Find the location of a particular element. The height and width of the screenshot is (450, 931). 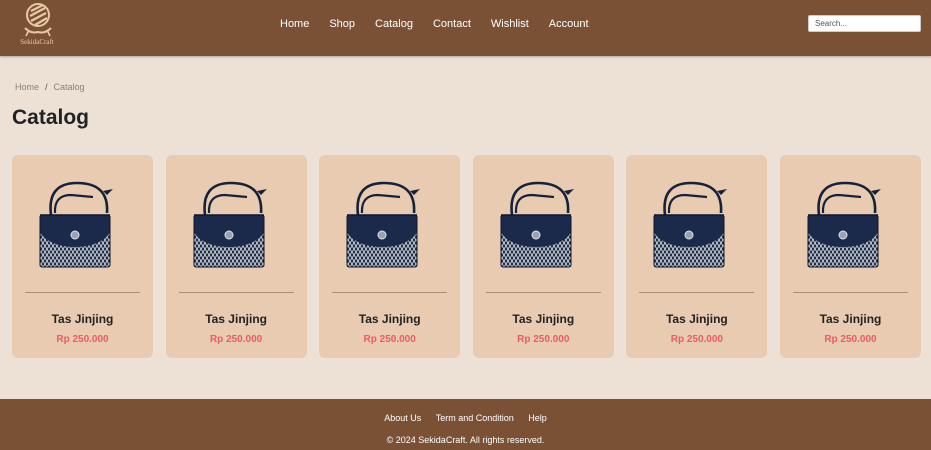

logo-icon is located at coordinates (38, 20).